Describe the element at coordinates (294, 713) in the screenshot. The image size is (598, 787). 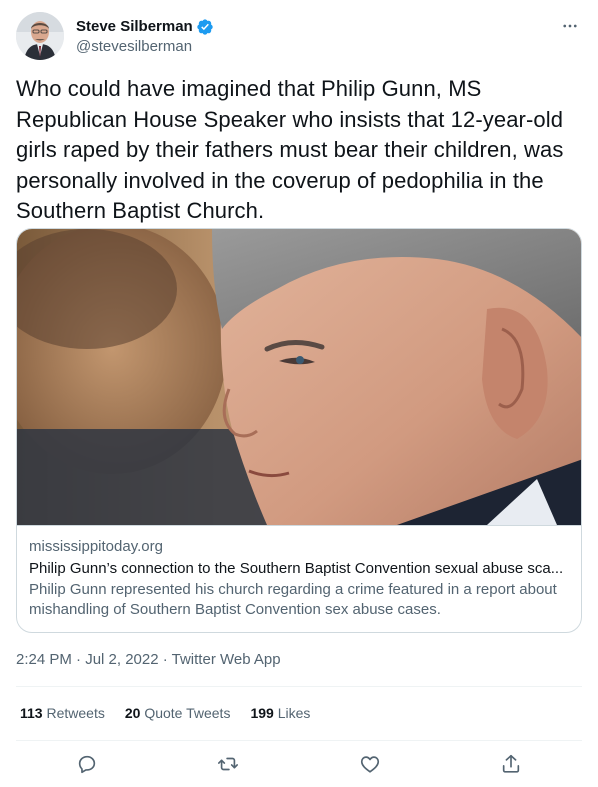
I see `likes-label: Likes` at that location.